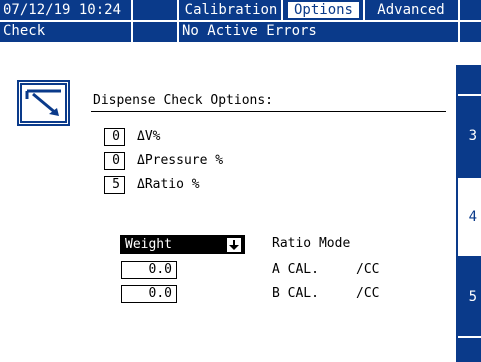  I want to click on delta-pressure-label: ΔPressure %, so click(180, 160).